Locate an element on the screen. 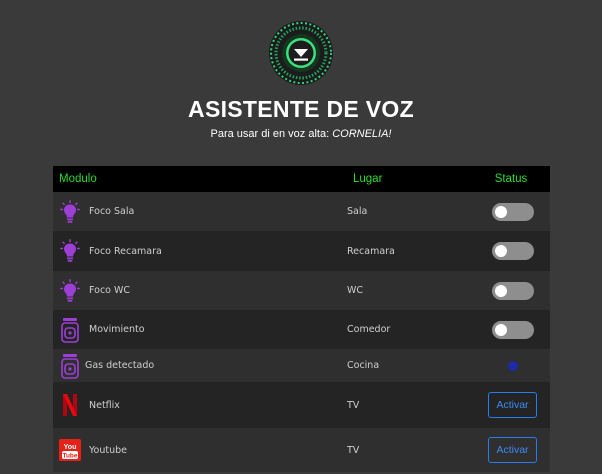  module-place: Recamara is located at coordinates (371, 251).